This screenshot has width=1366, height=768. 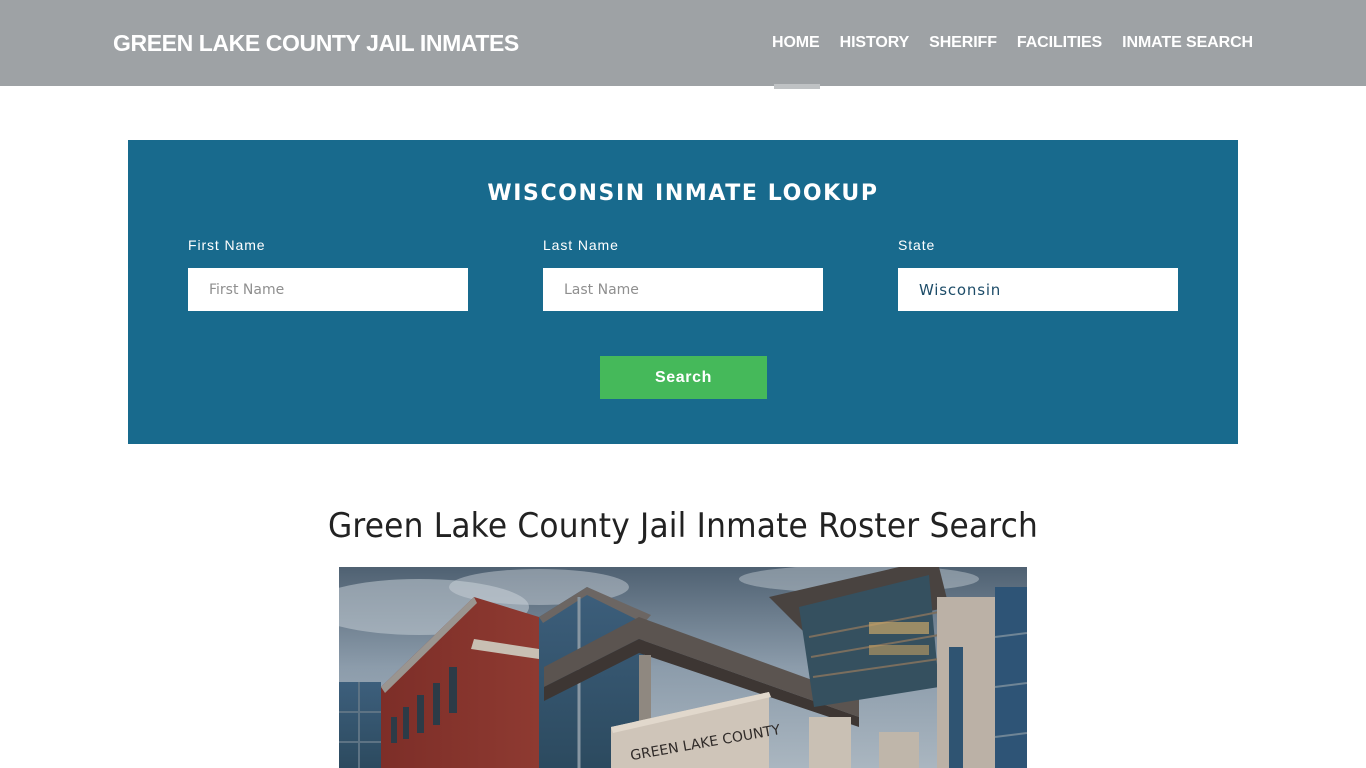 What do you see at coordinates (917, 245) in the screenshot?
I see `state-label: State` at bounding box center [917, 245].